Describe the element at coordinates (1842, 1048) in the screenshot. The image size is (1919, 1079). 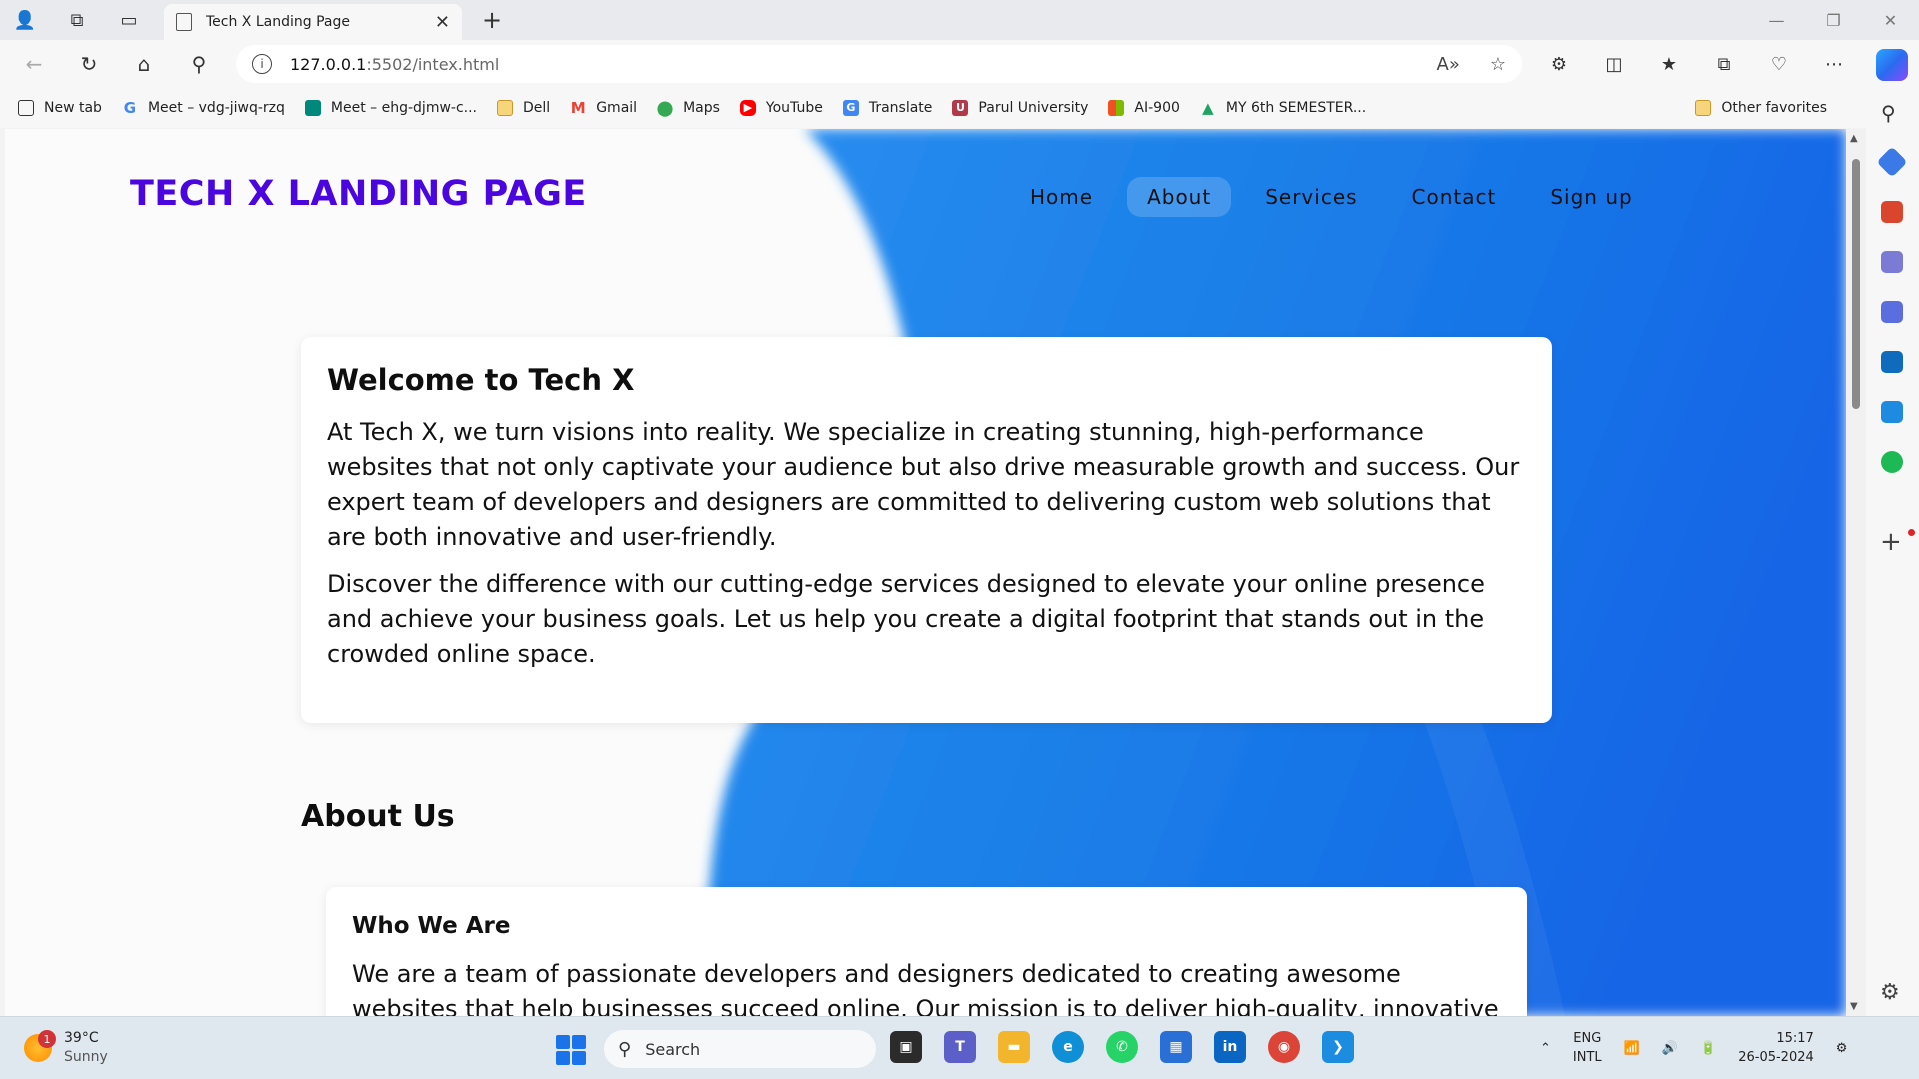
I see `notifications-icon: ⚙` at that location.